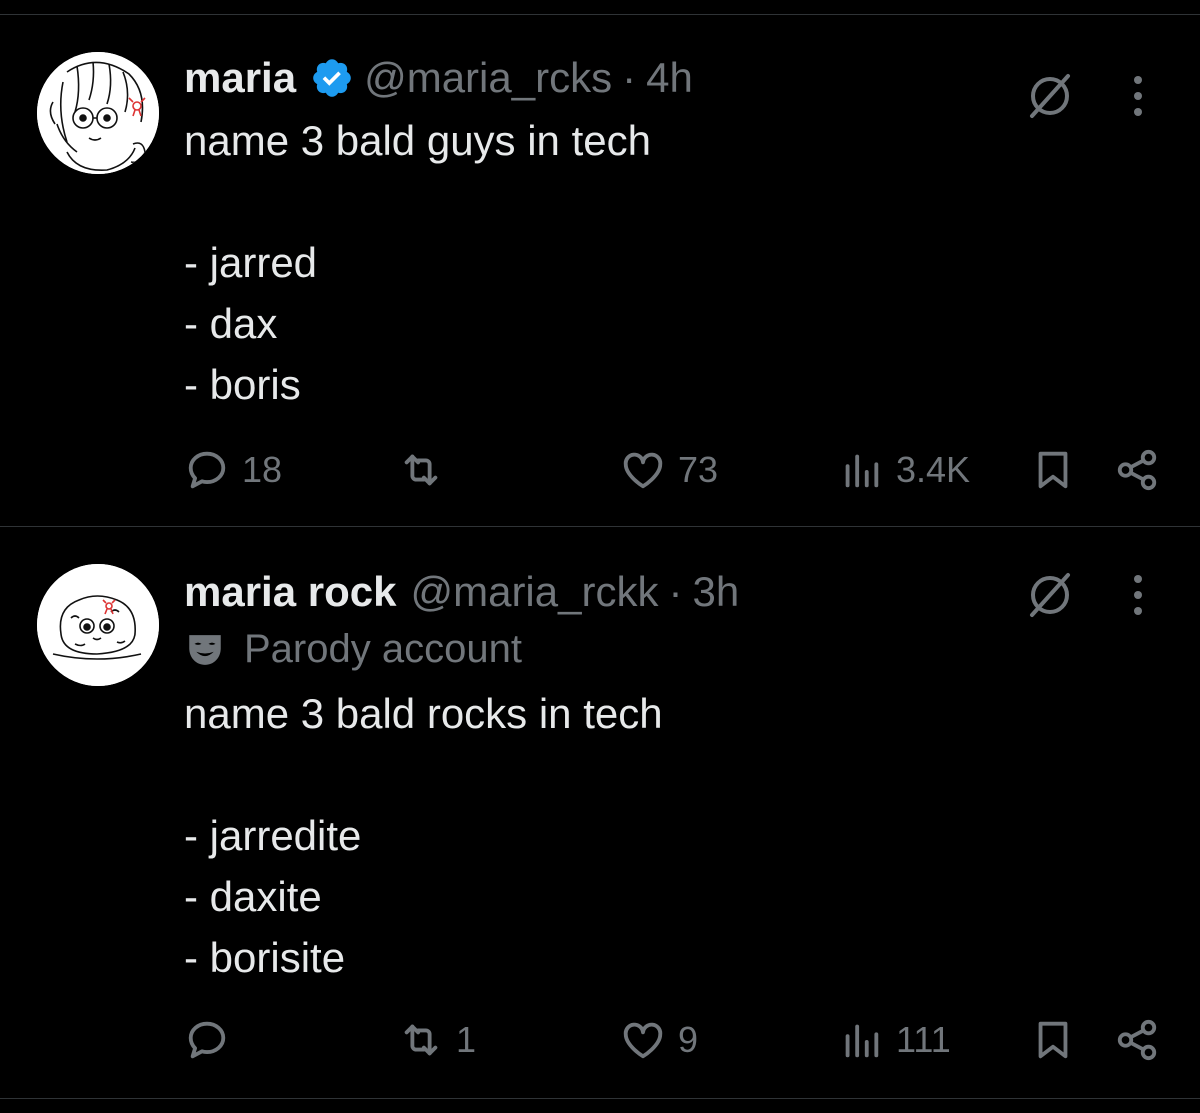  I want to click on reply-button: 18, so click(233, 470).